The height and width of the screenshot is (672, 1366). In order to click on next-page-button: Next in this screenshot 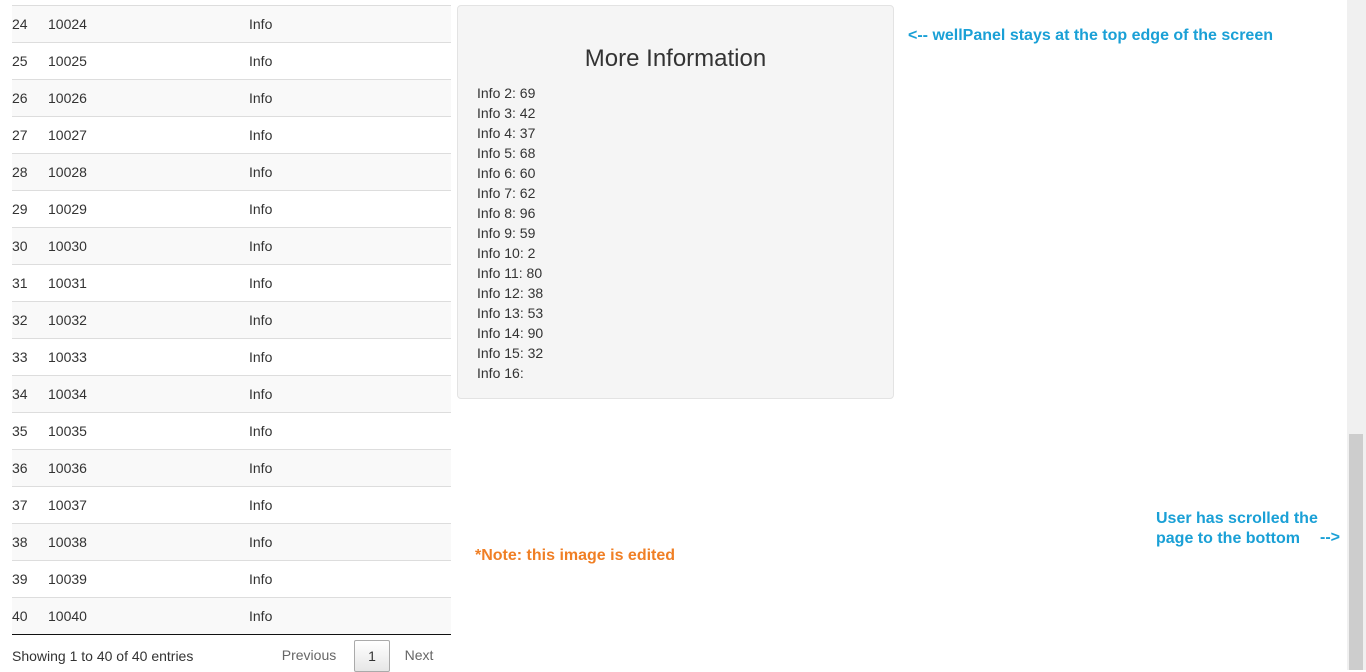, I will do `click(419, 655)`.